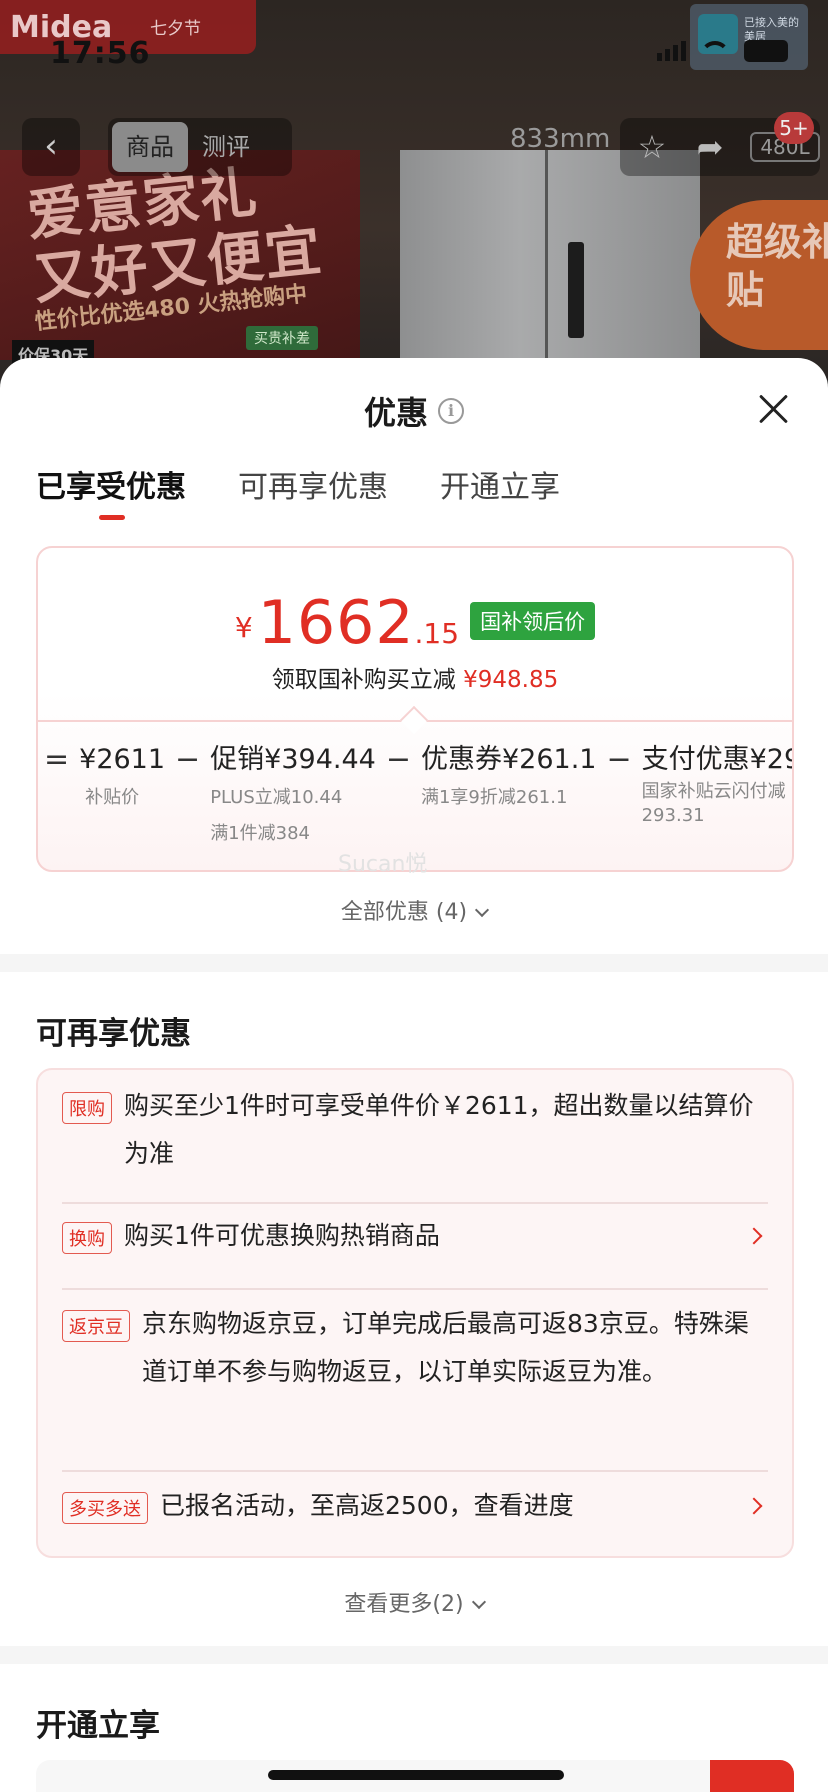 This screenshot has width=828, height=1792. Describe the element at coordinates (87, 1238) in the screenshot. I see `offer-tag: 换购` at that location.